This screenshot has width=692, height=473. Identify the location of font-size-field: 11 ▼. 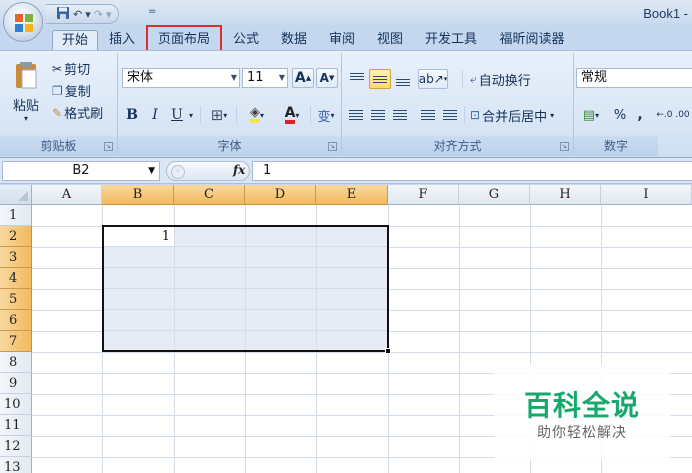
(265, 78).